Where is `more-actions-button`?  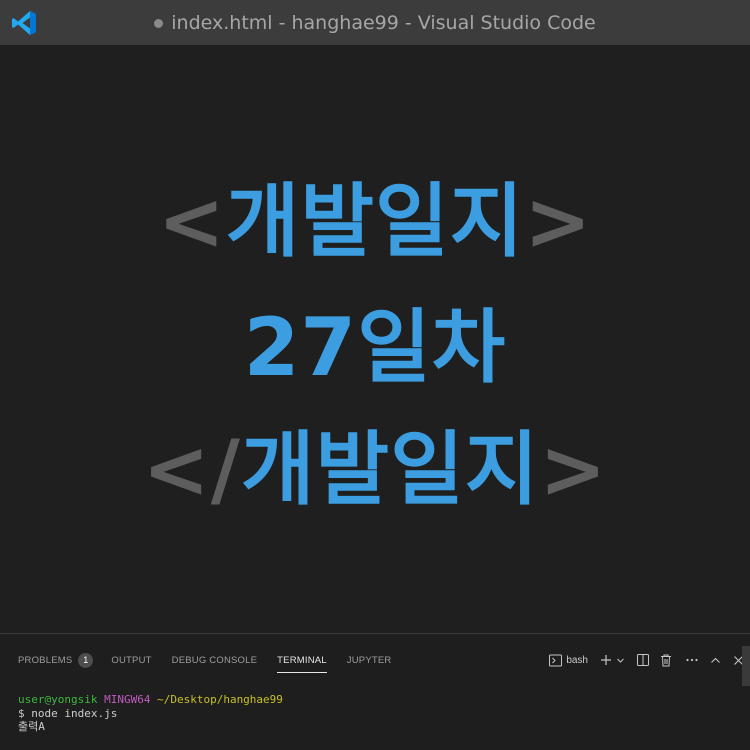 more-actions-button is located at coordinates (692, 660).